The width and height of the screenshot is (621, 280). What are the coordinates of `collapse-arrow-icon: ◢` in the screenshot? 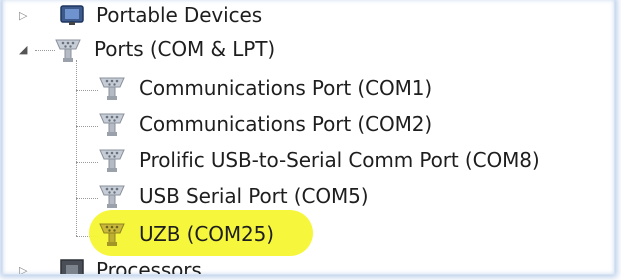 It's located at (23, 49).